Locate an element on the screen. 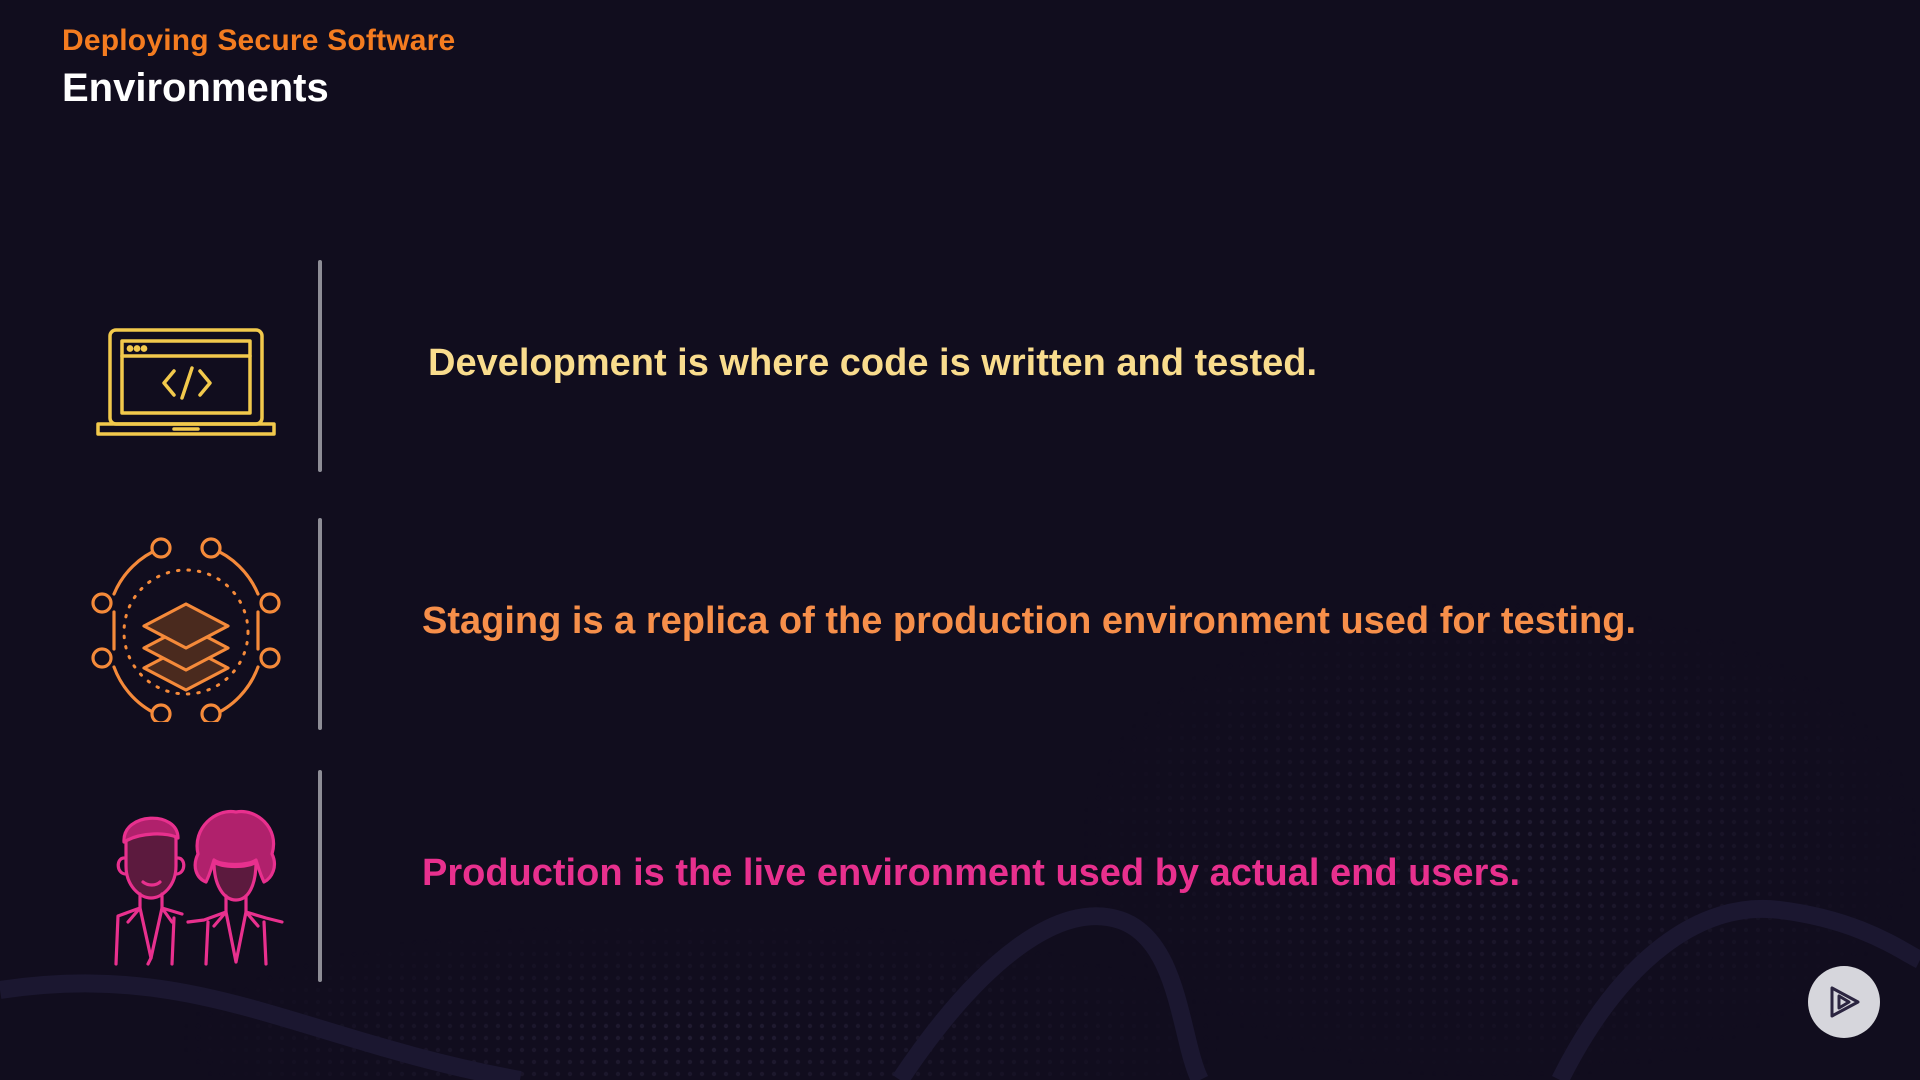 The image size is (1920, 1080). play-logo-icon is located at coordinates (1845, 1002).